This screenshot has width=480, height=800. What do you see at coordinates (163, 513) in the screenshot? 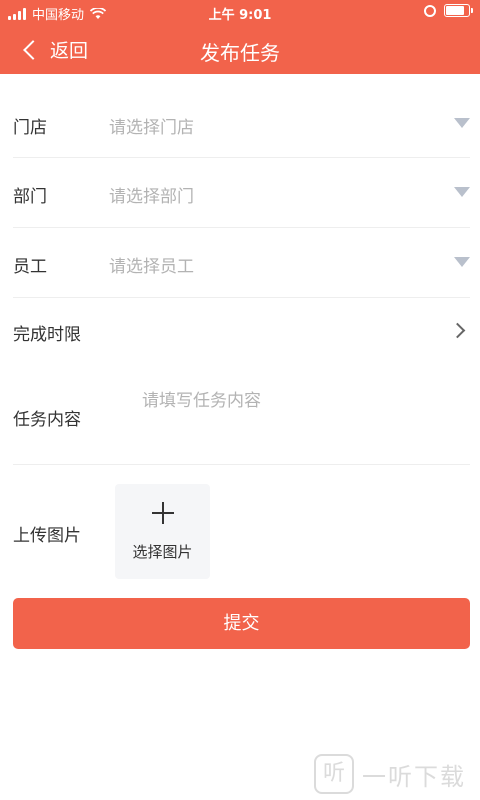
I see `plus-icon` at bounding box center [163, 513].